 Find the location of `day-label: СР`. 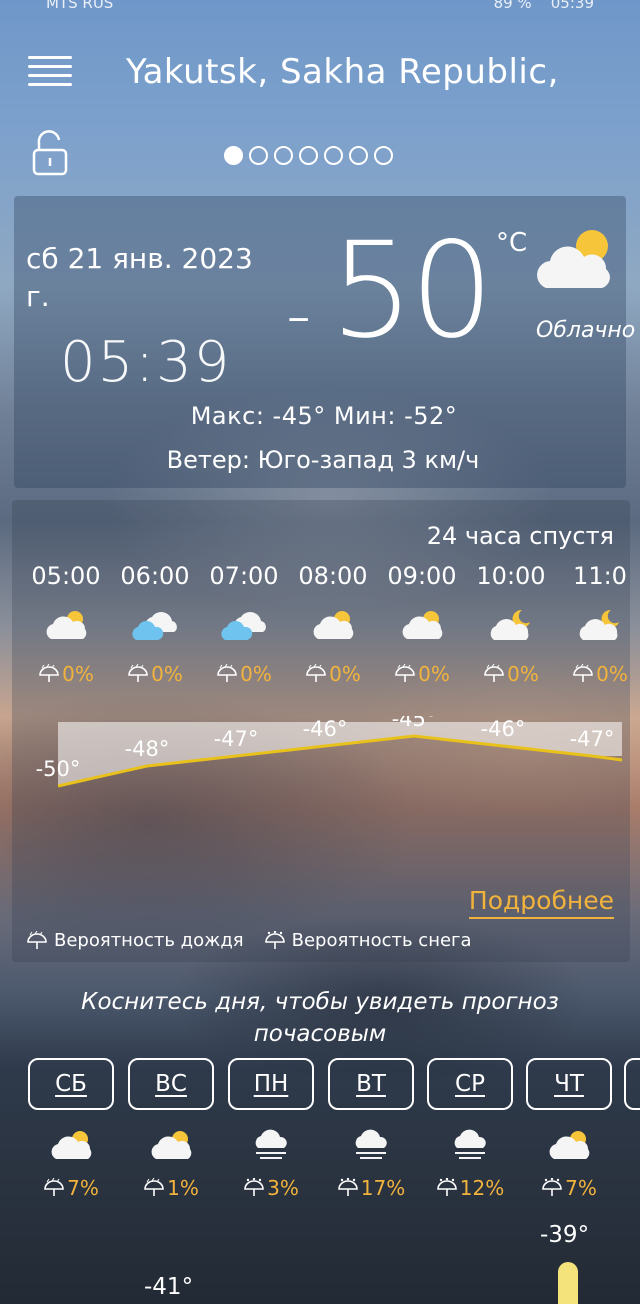

day-label: СР is located at coordinates (470, 1084).